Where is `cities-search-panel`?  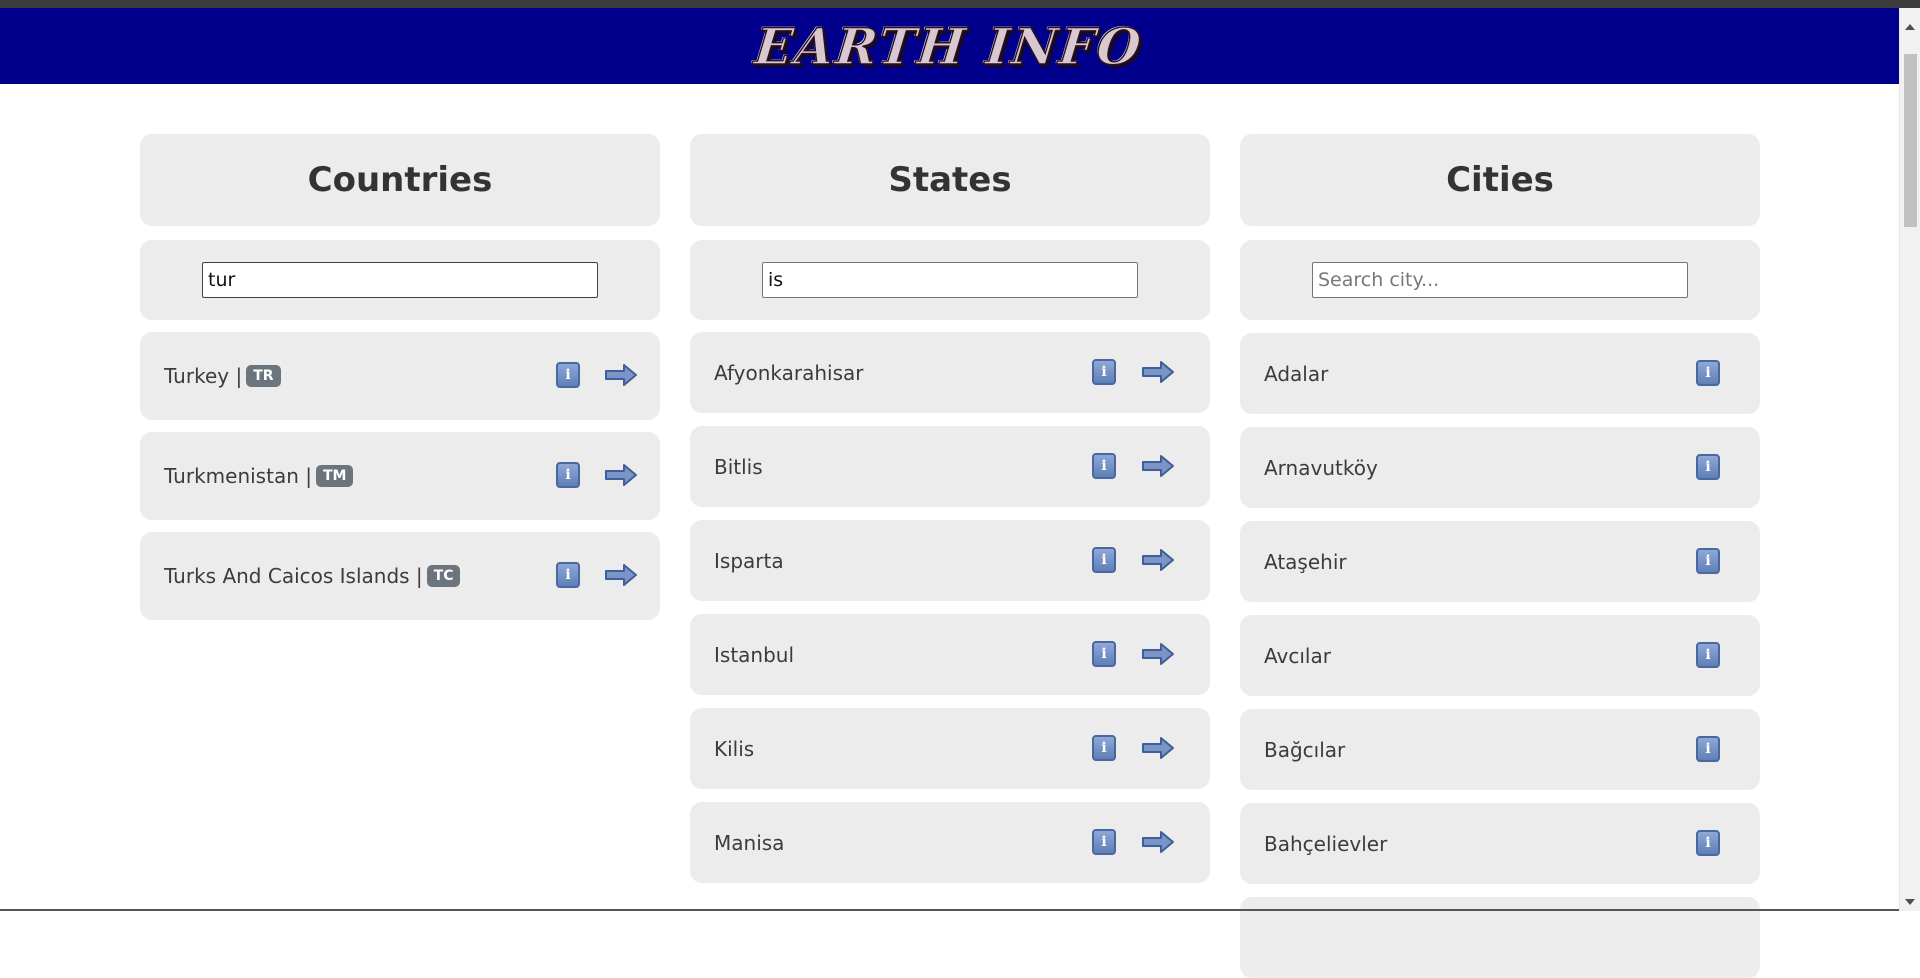
cities-search-panel is located at coordinates (1500, 280).